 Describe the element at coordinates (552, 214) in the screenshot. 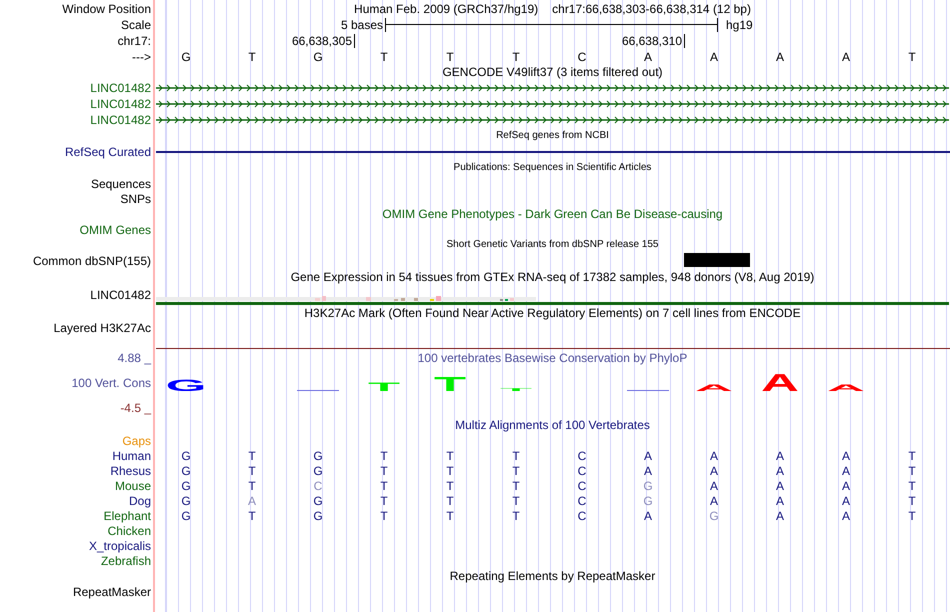

I see `track-title: OMIM Gene Phenotypes - Dark Green Can Be Disease-causing` at that location.